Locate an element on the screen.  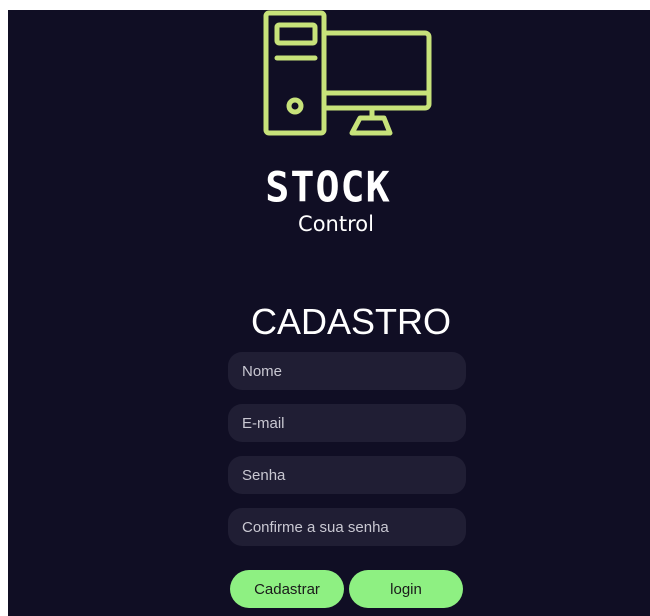
confirm-password-input is located at coordinates (347, 527).